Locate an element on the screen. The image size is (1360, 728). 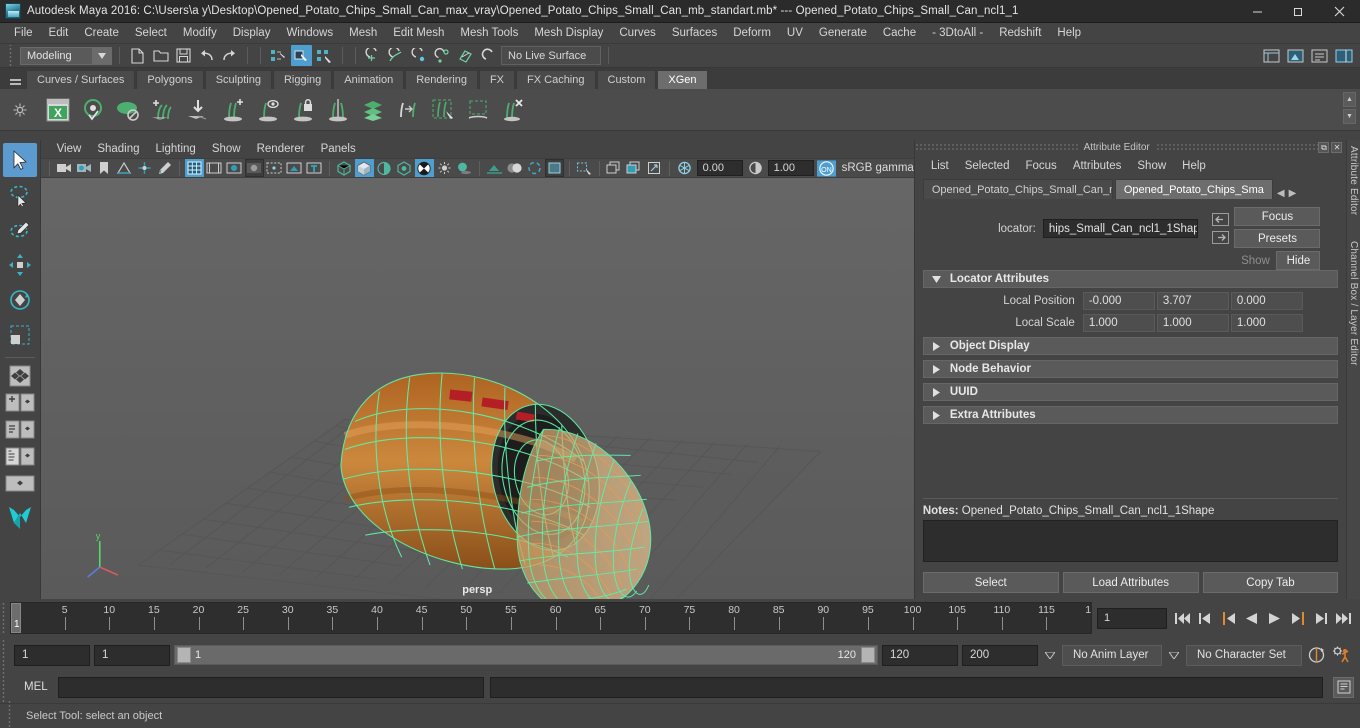
menu-edit: Edit is located at coordinates (59, 33).